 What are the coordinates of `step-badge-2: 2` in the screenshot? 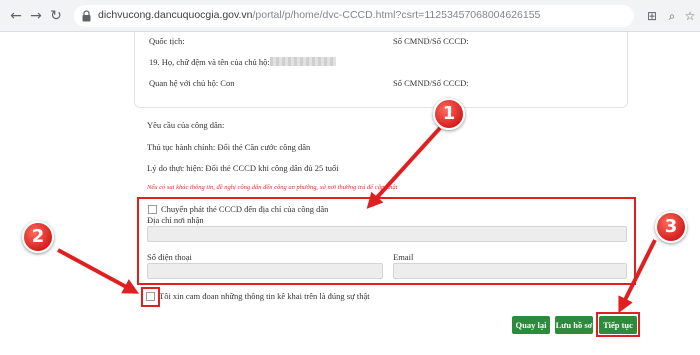 It's located at (38, 237).